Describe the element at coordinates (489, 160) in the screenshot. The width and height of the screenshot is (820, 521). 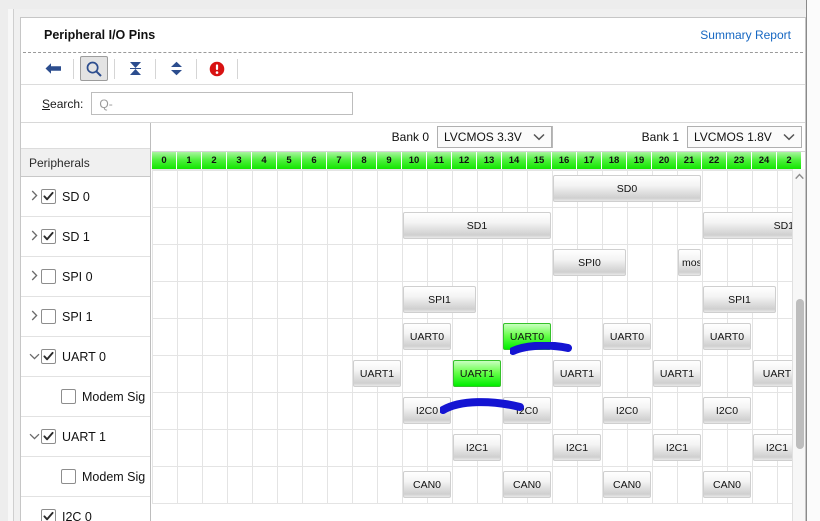
I see `pin-column-header-13: 13` at that location.